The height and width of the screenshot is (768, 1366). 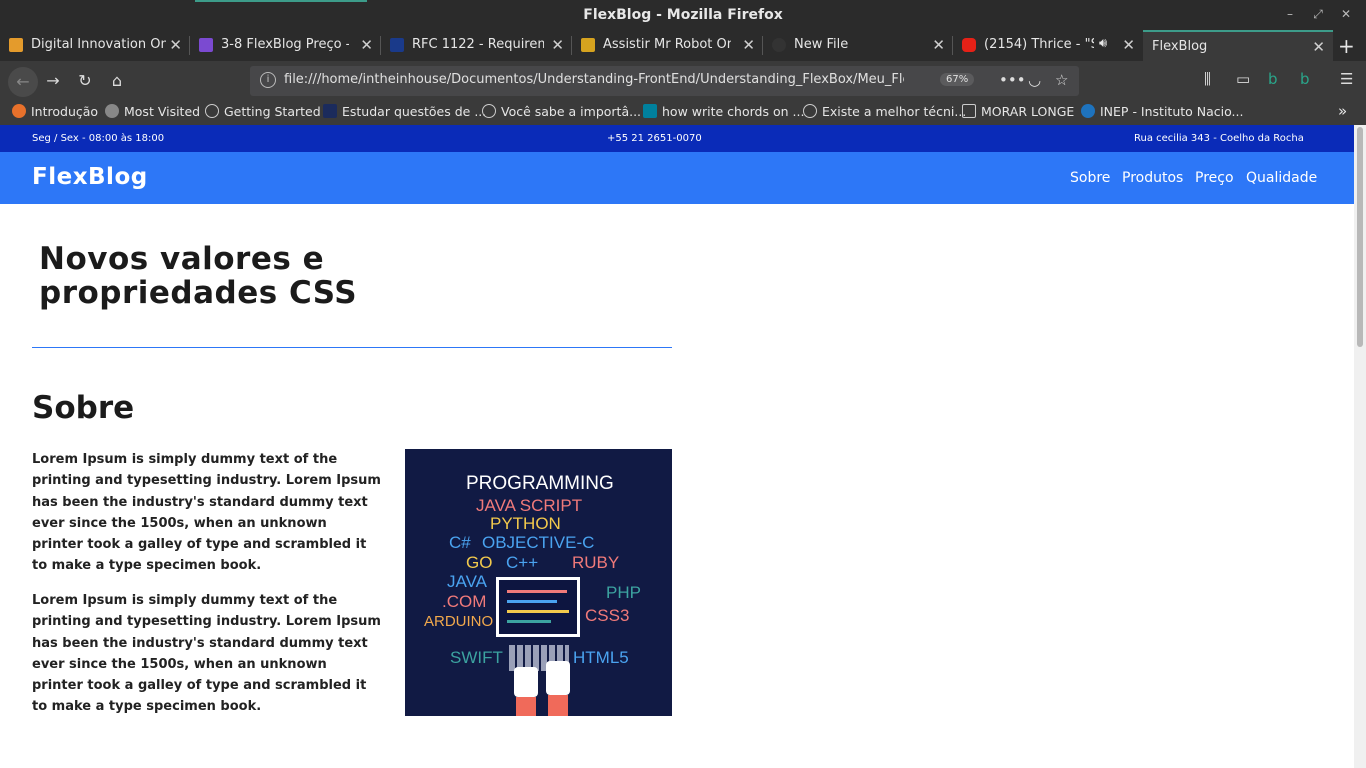 I want to click on tab-label: 3-8 FlexBlog Preço - CSS, so click(x=285, y=44).